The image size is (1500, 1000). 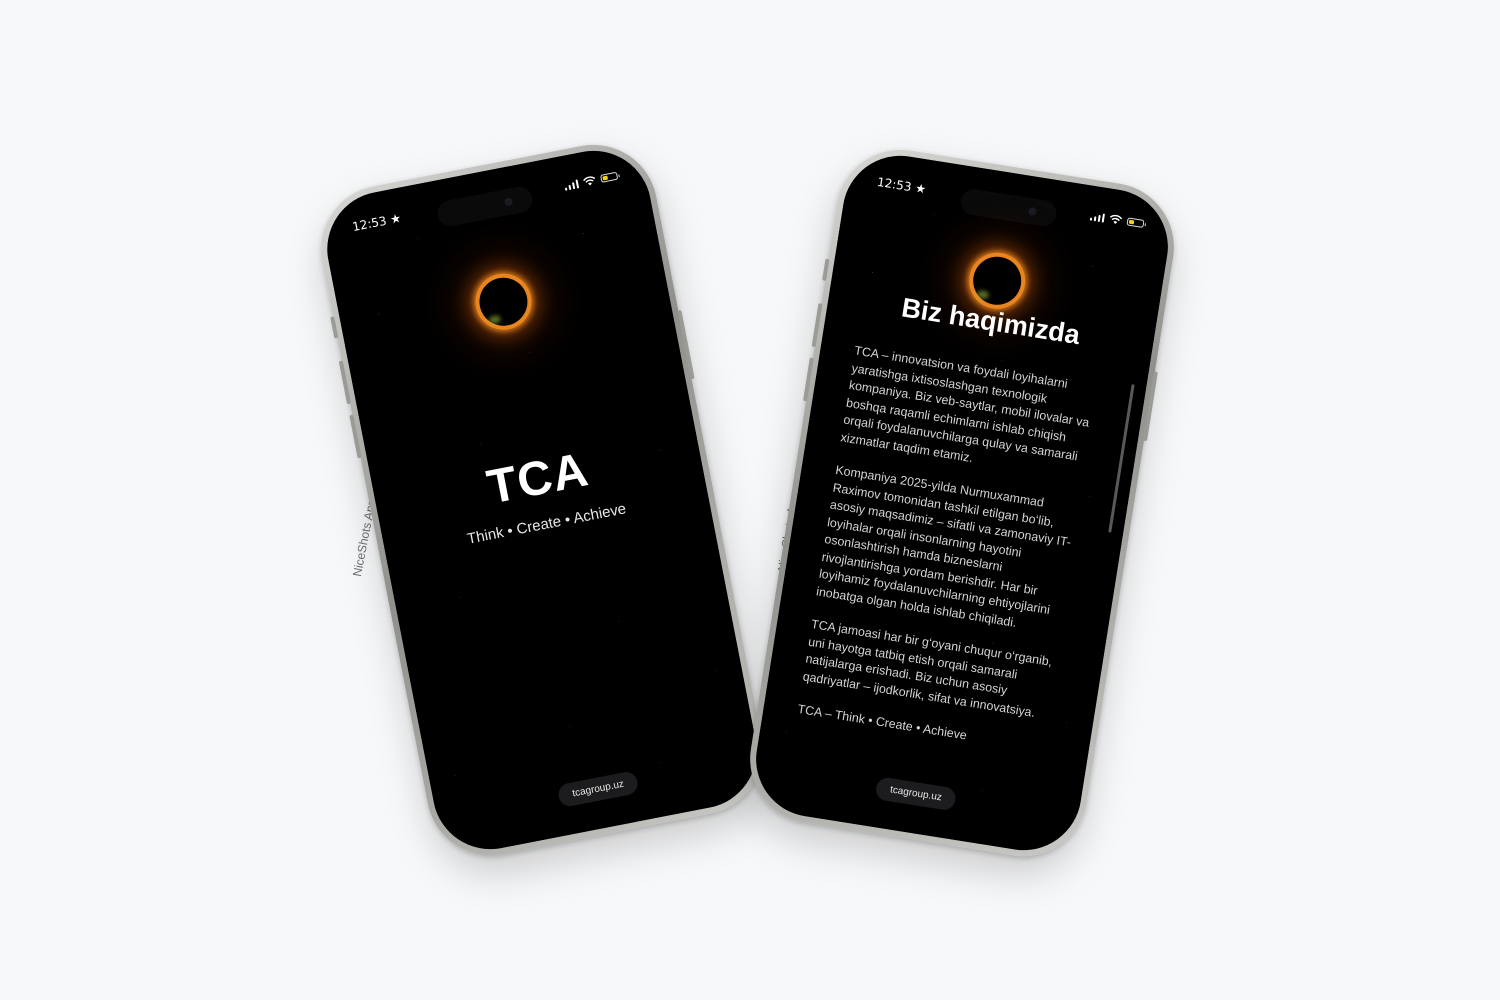 What do you see at coordinates (1121, 458) in the screenshot?
I see `scrollbar` at bounding box center [1121, 458].